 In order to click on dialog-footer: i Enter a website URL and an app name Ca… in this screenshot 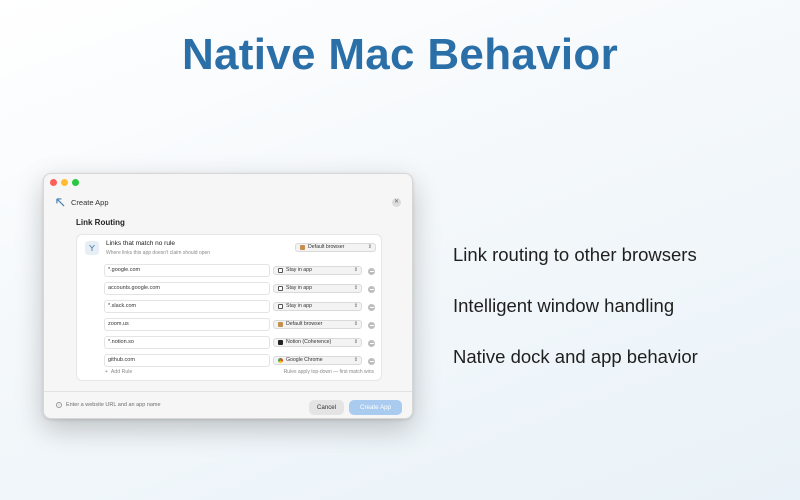, I will do `click(228, 404)`.